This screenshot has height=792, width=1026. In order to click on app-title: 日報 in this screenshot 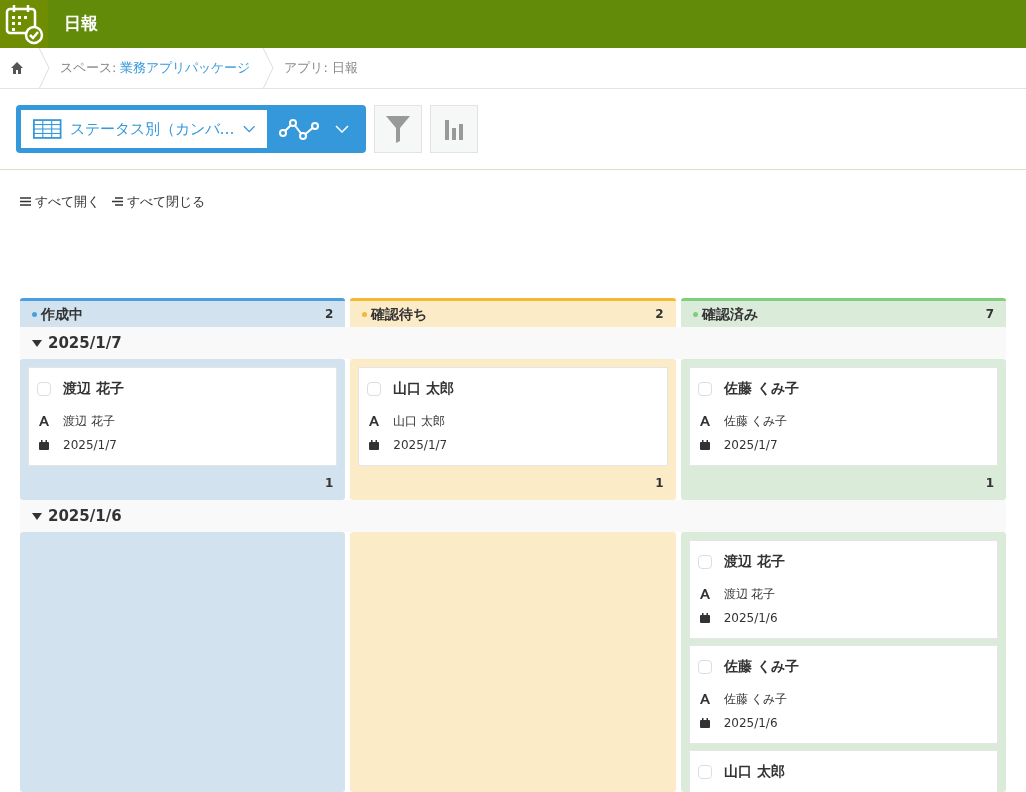, I will do `click(81, 24)`.